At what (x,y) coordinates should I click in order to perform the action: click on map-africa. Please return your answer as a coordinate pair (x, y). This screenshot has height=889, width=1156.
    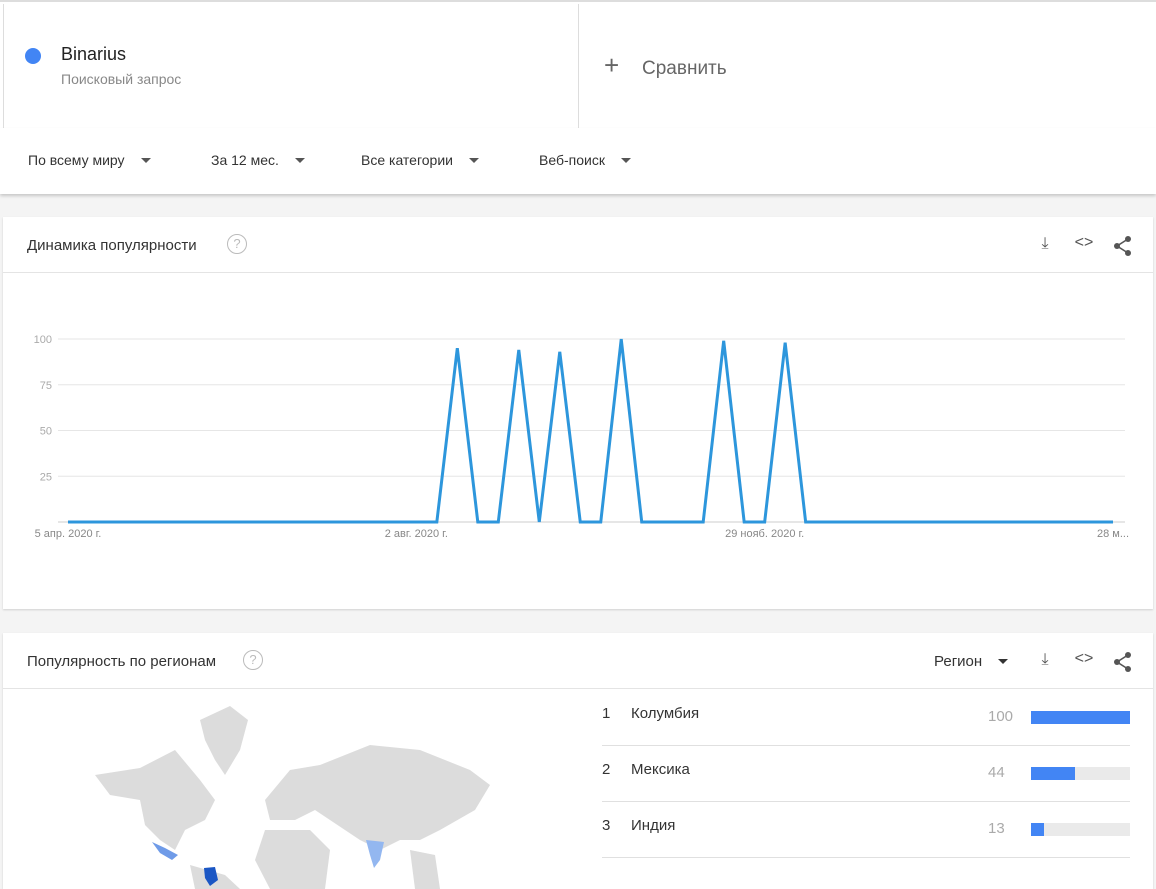
    Looking at the image, I should click on (292, 859).